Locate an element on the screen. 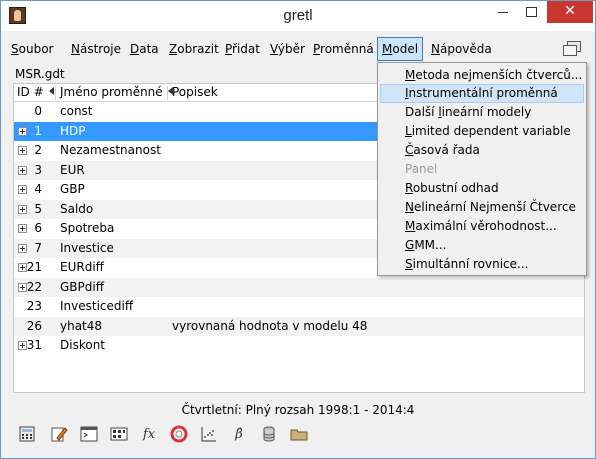 The width and height of the screenshot is (596, 459). menu-item-nonlinear-least-squares: Nelineární Nejmenší Čtverce is located at coordinates (482, 207).